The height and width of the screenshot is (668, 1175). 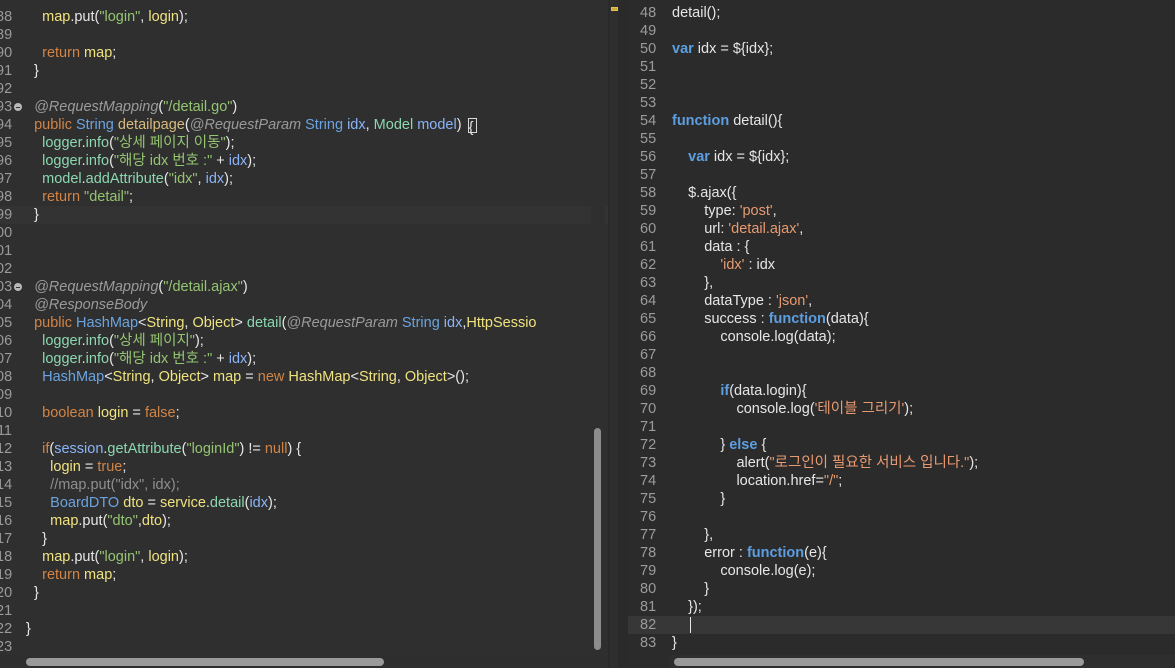 I want to click on code-line: 15 BoardDTO dto = service.detail(idx);, so click(x=304, y=503).